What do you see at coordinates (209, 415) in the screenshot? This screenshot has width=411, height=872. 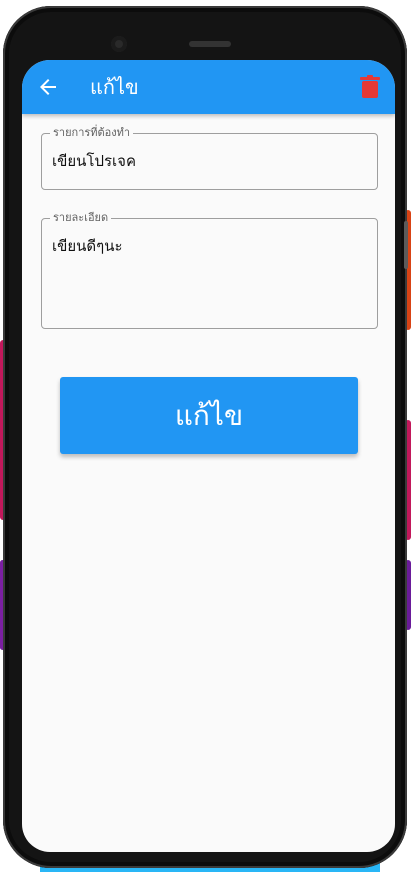 I see `edit-submit-button: แก้ไข` at bounding box center [209, 415].